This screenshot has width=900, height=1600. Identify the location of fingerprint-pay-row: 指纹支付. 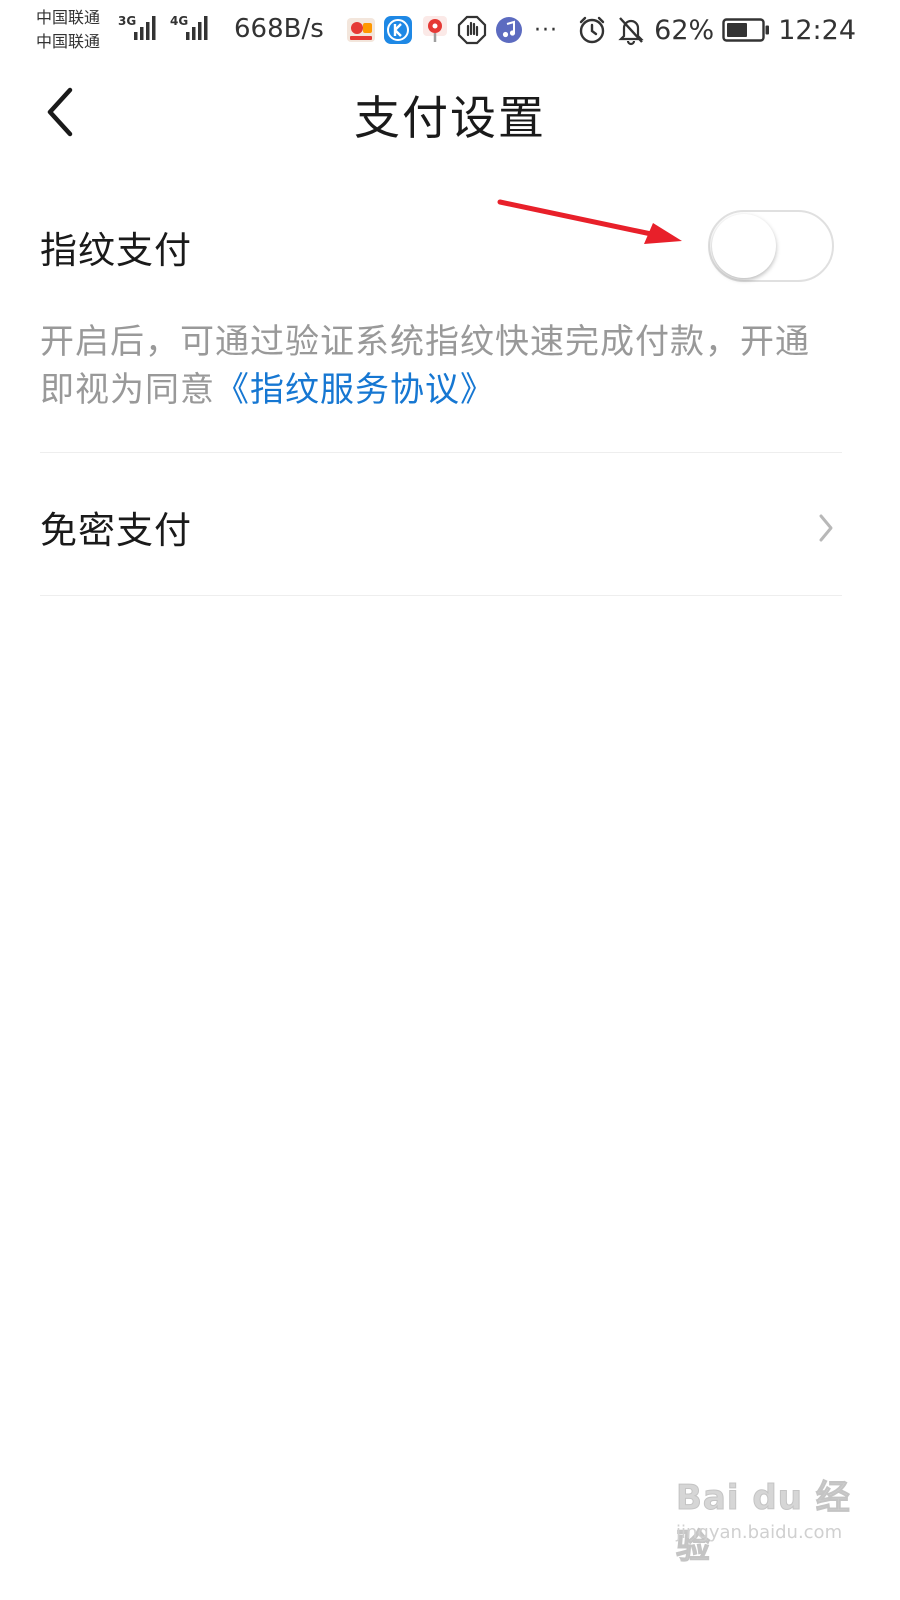
(441, 247).